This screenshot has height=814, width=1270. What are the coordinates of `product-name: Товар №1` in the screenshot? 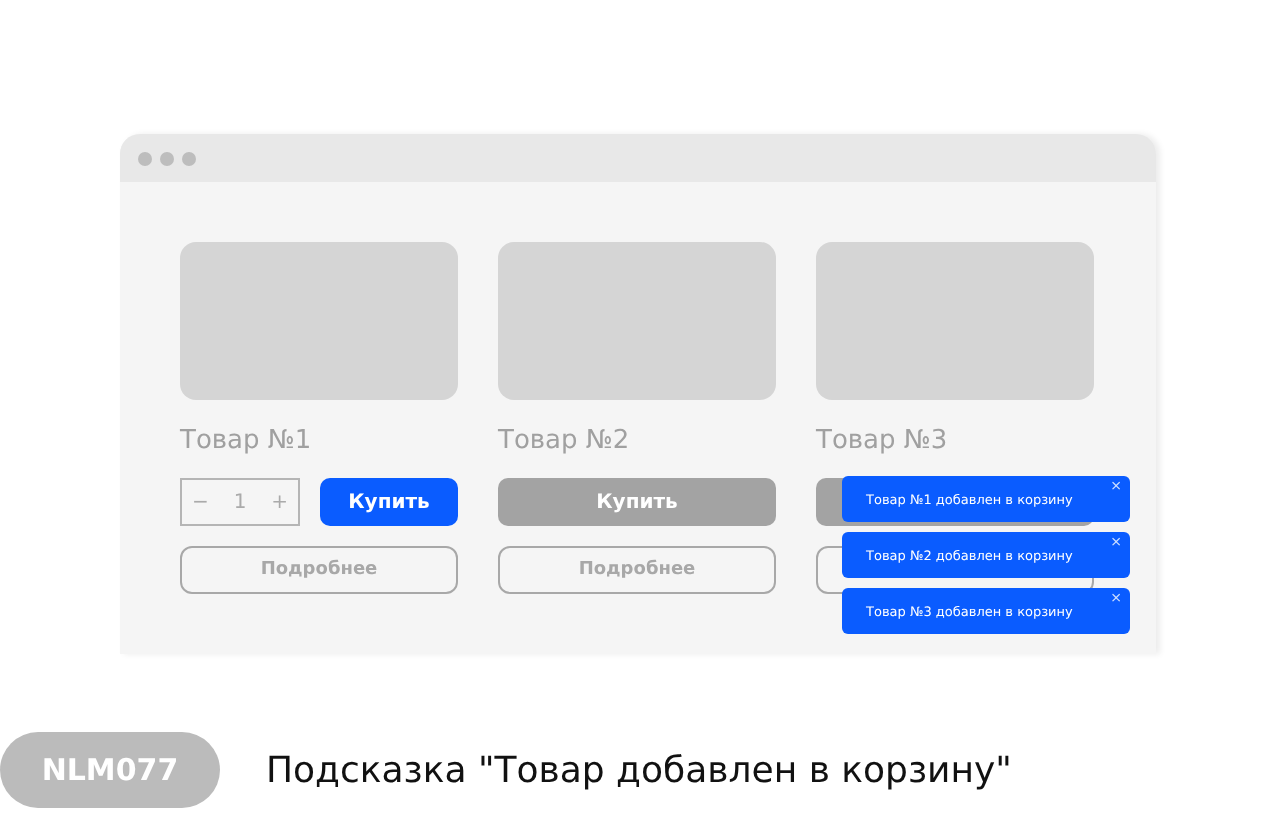 It's located at (247, 442).